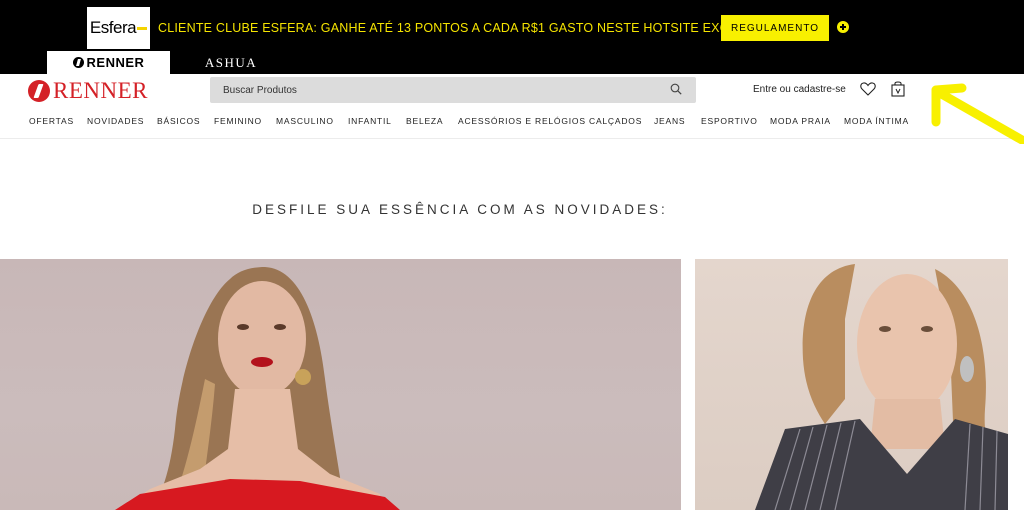 The image size is (1024, 510). I want to click on page-headline: DESFILE SUA ESSÊNCIA COM AS NOVIDADES:, so click(460, 209).